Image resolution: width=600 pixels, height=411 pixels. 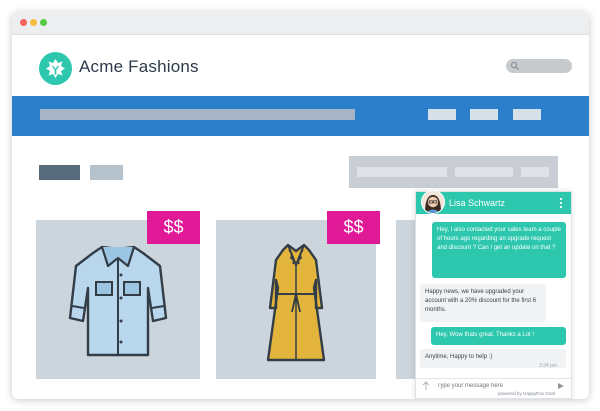 I want to click on minimize-dot-icon, so click(x=33, y=22).